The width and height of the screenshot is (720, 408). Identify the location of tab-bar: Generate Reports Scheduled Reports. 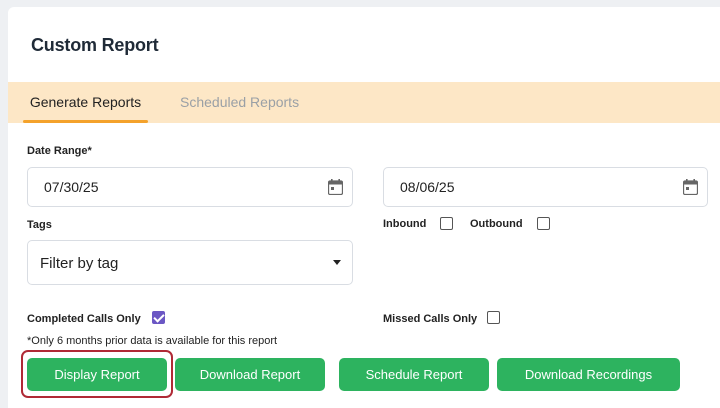
(364, 102).